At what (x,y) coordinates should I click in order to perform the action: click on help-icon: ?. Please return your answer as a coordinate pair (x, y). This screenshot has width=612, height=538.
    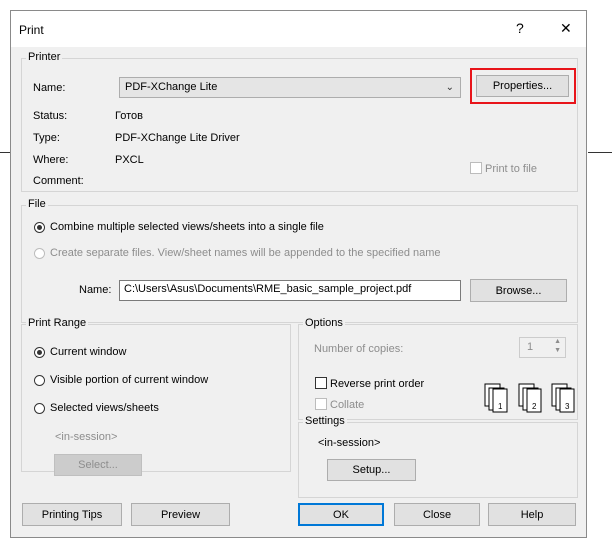
    Looking at the image, I should click on (520, 28).